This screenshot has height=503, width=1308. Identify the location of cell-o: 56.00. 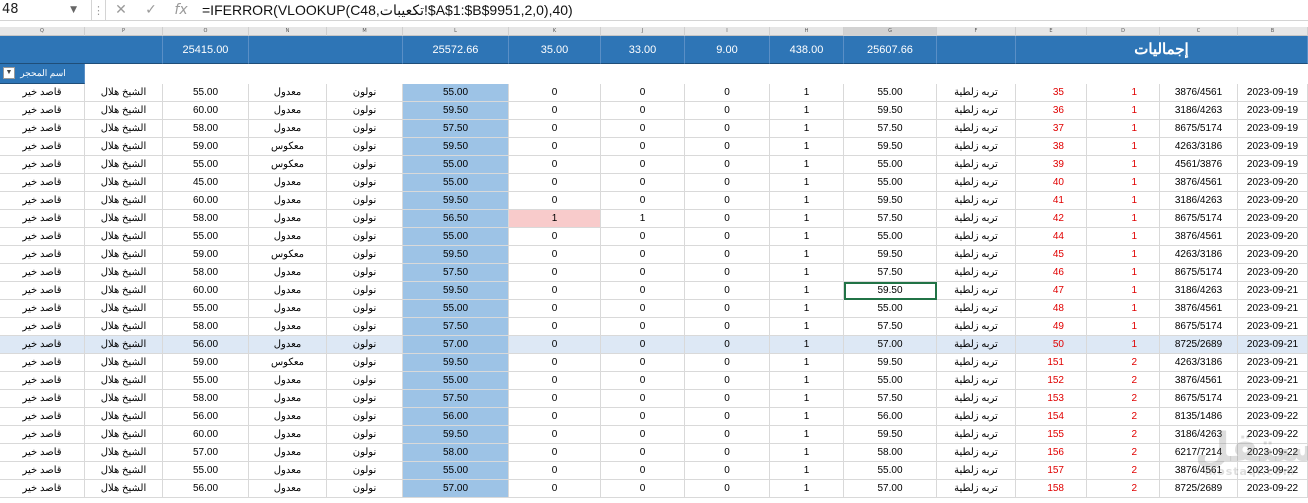
(206, 417).